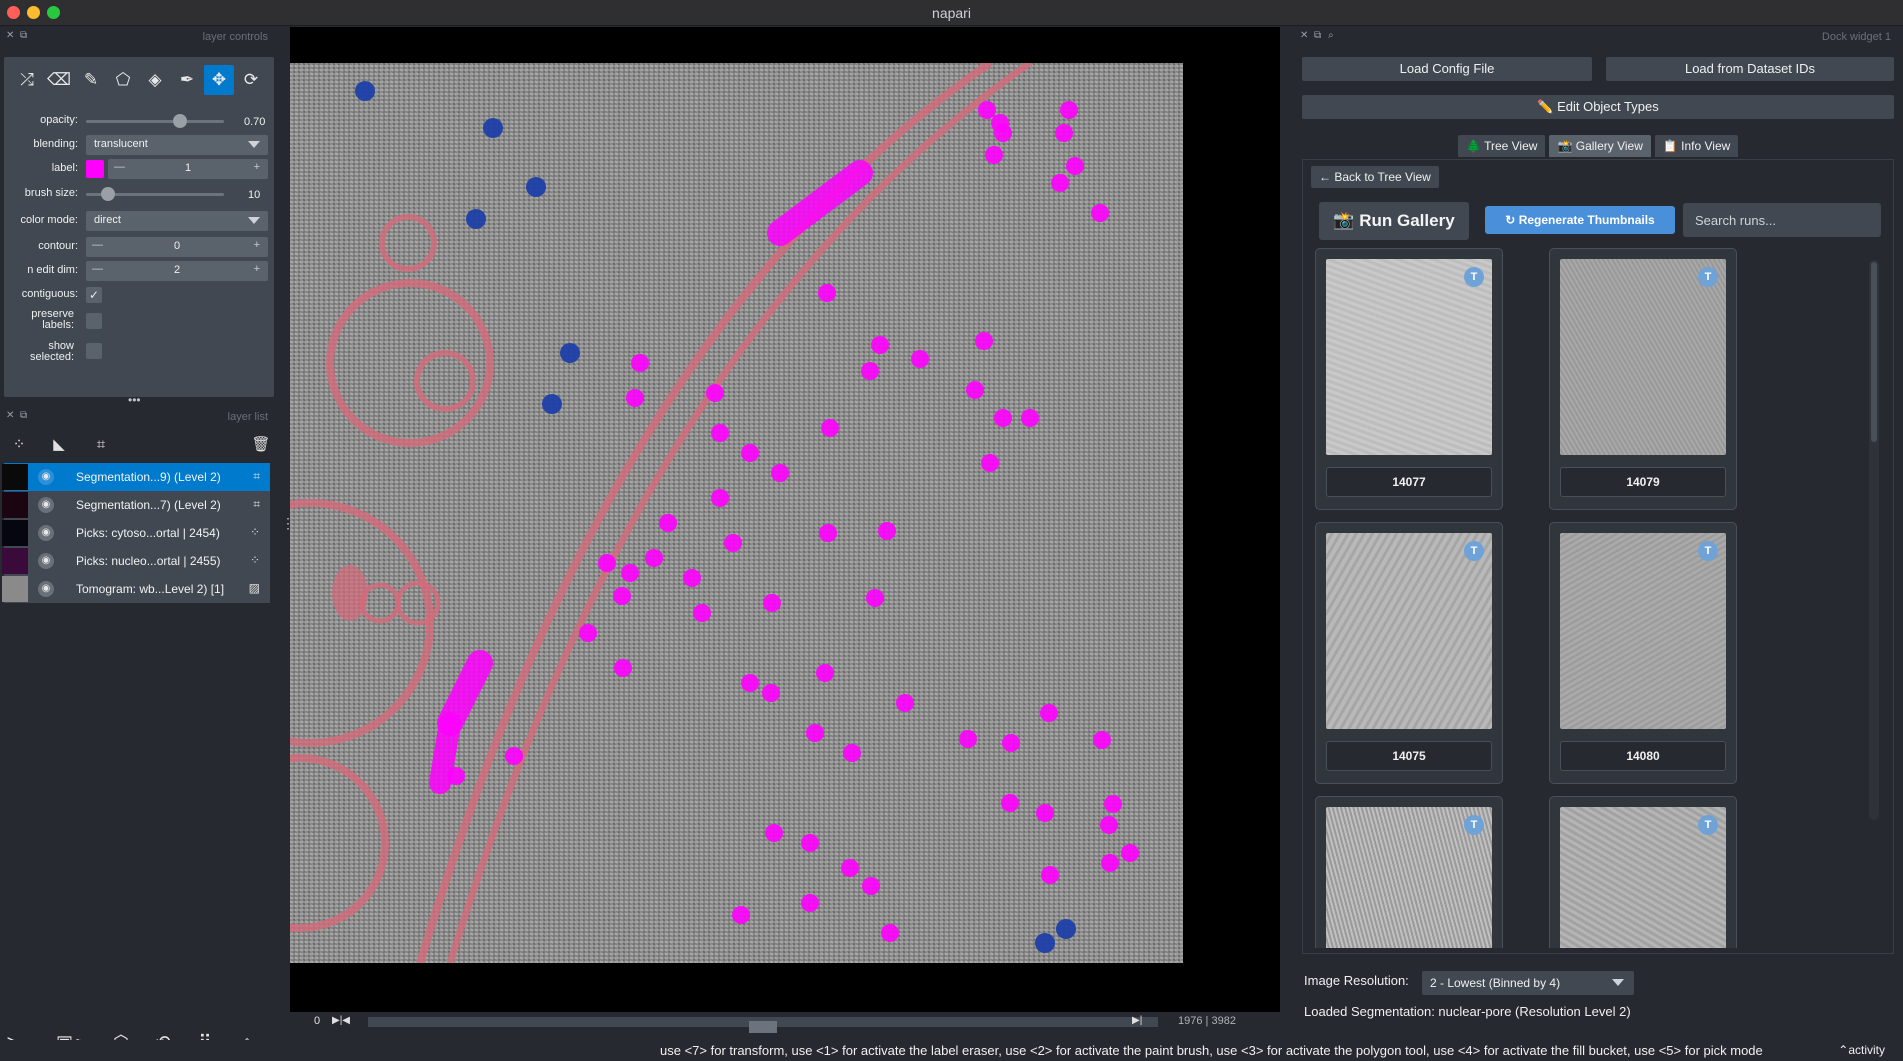  Describe the element at coordinates (1696, 146) in the screenshot. I see `tab-info-view: 📋 Info View` at that location.